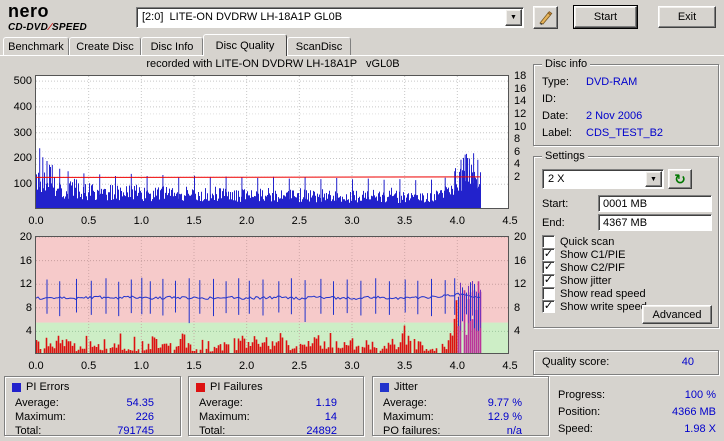  What do you see at coordinates (510, 221) in the screenshot?
I see `axis-tick-label: 4.5` at bounding box center [510, 221].